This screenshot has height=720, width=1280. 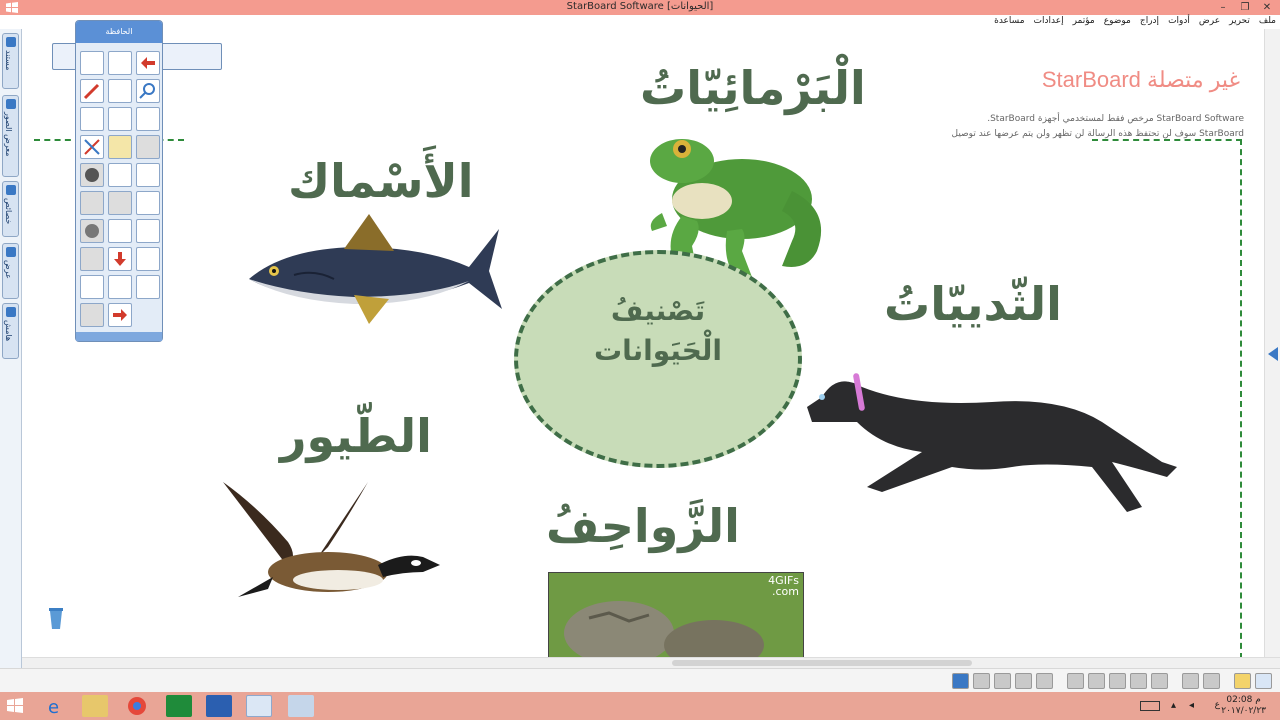 What do you see at coordinates (119, 336) in the screenshot?
I see `toolbox-collapse-handle` at bounding box center [119, 336].